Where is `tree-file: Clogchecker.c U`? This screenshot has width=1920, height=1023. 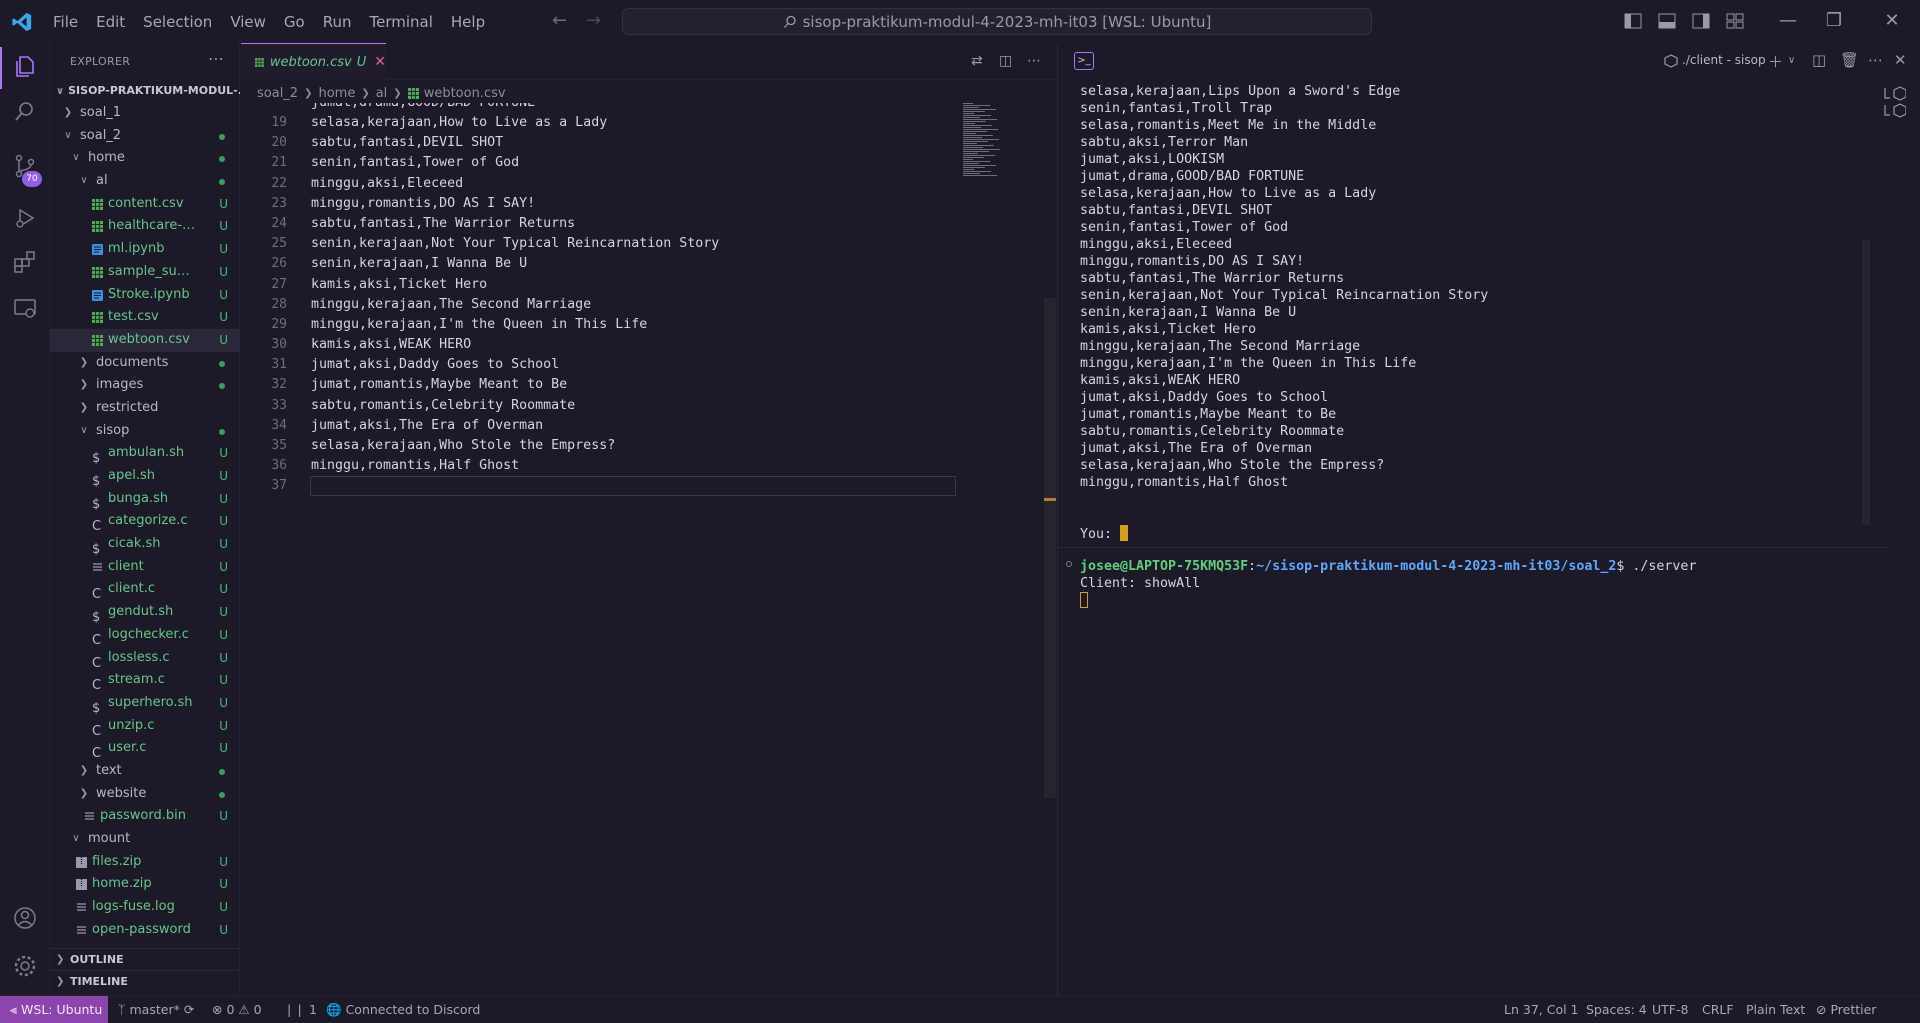 tree-file: Clogchecker.c U is located at coordinates (145, 636).